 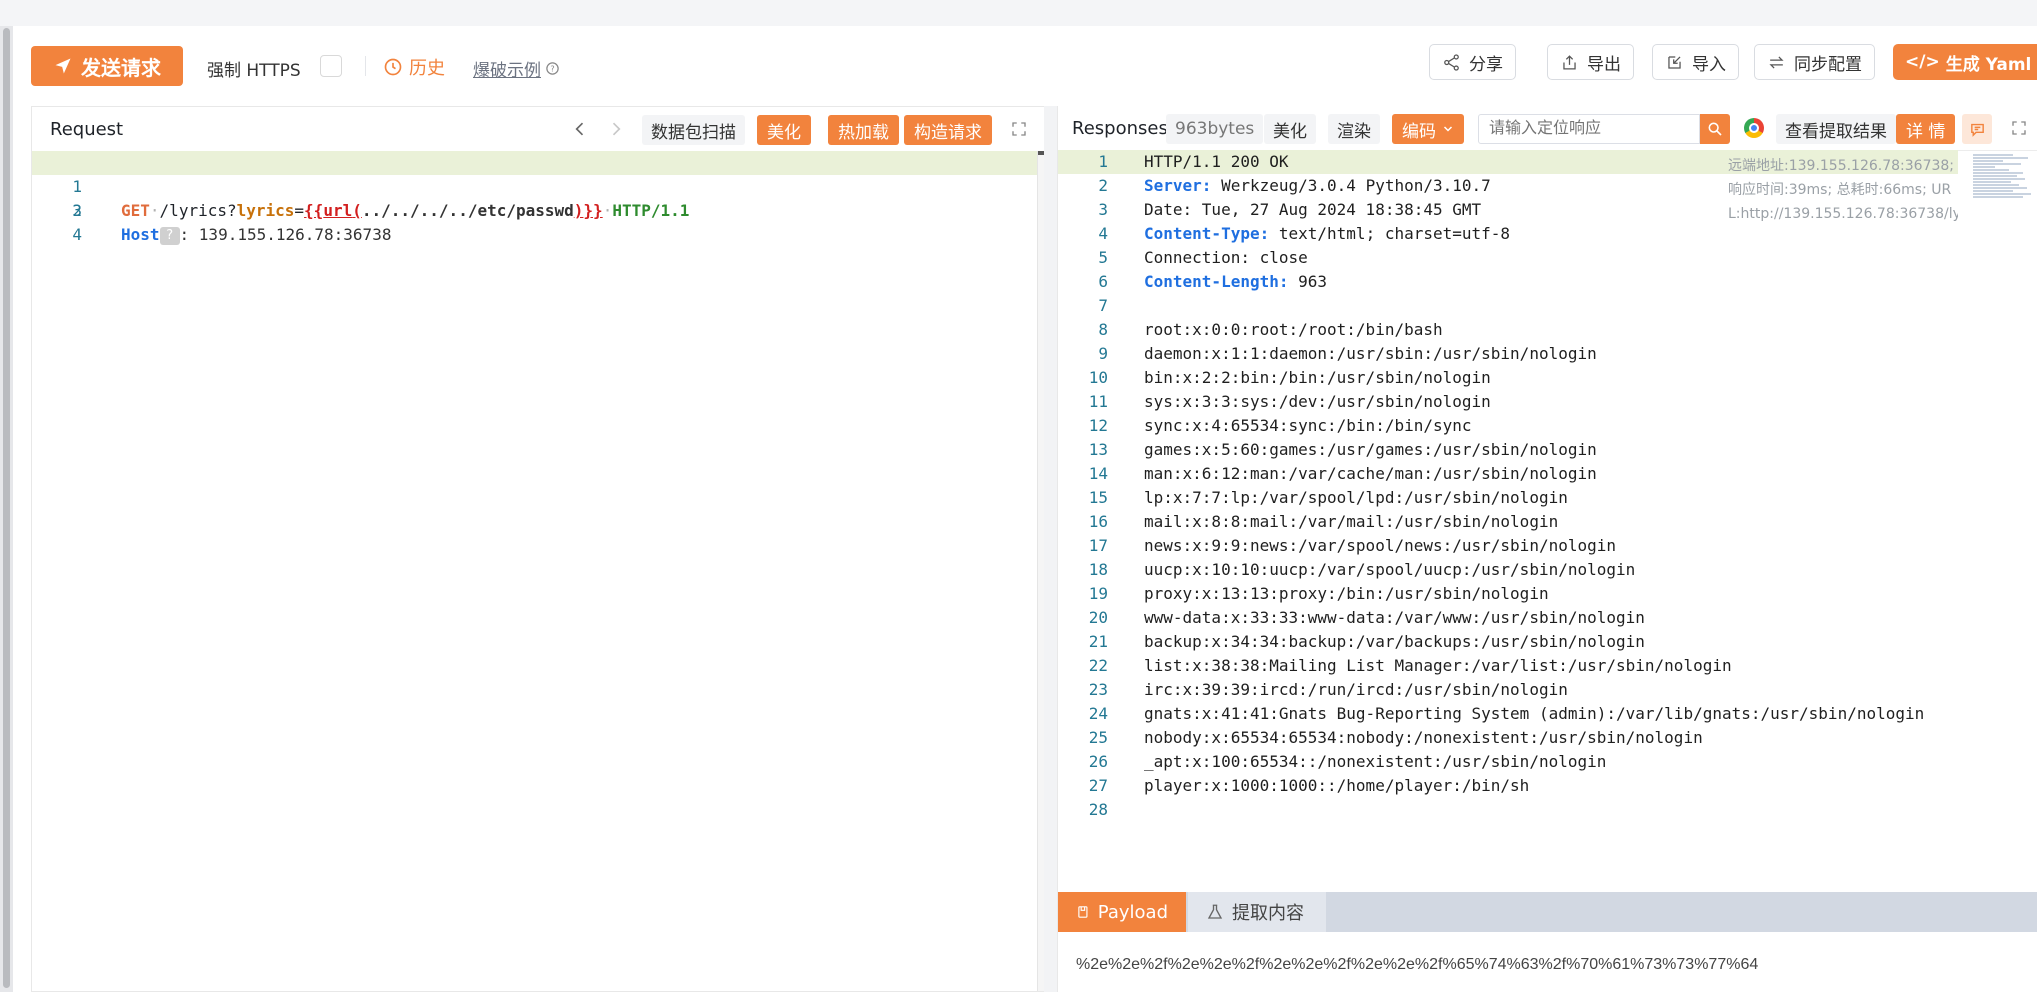 I want to click on tab-extract-label: 提取内容, so click(x=1268, y=913).